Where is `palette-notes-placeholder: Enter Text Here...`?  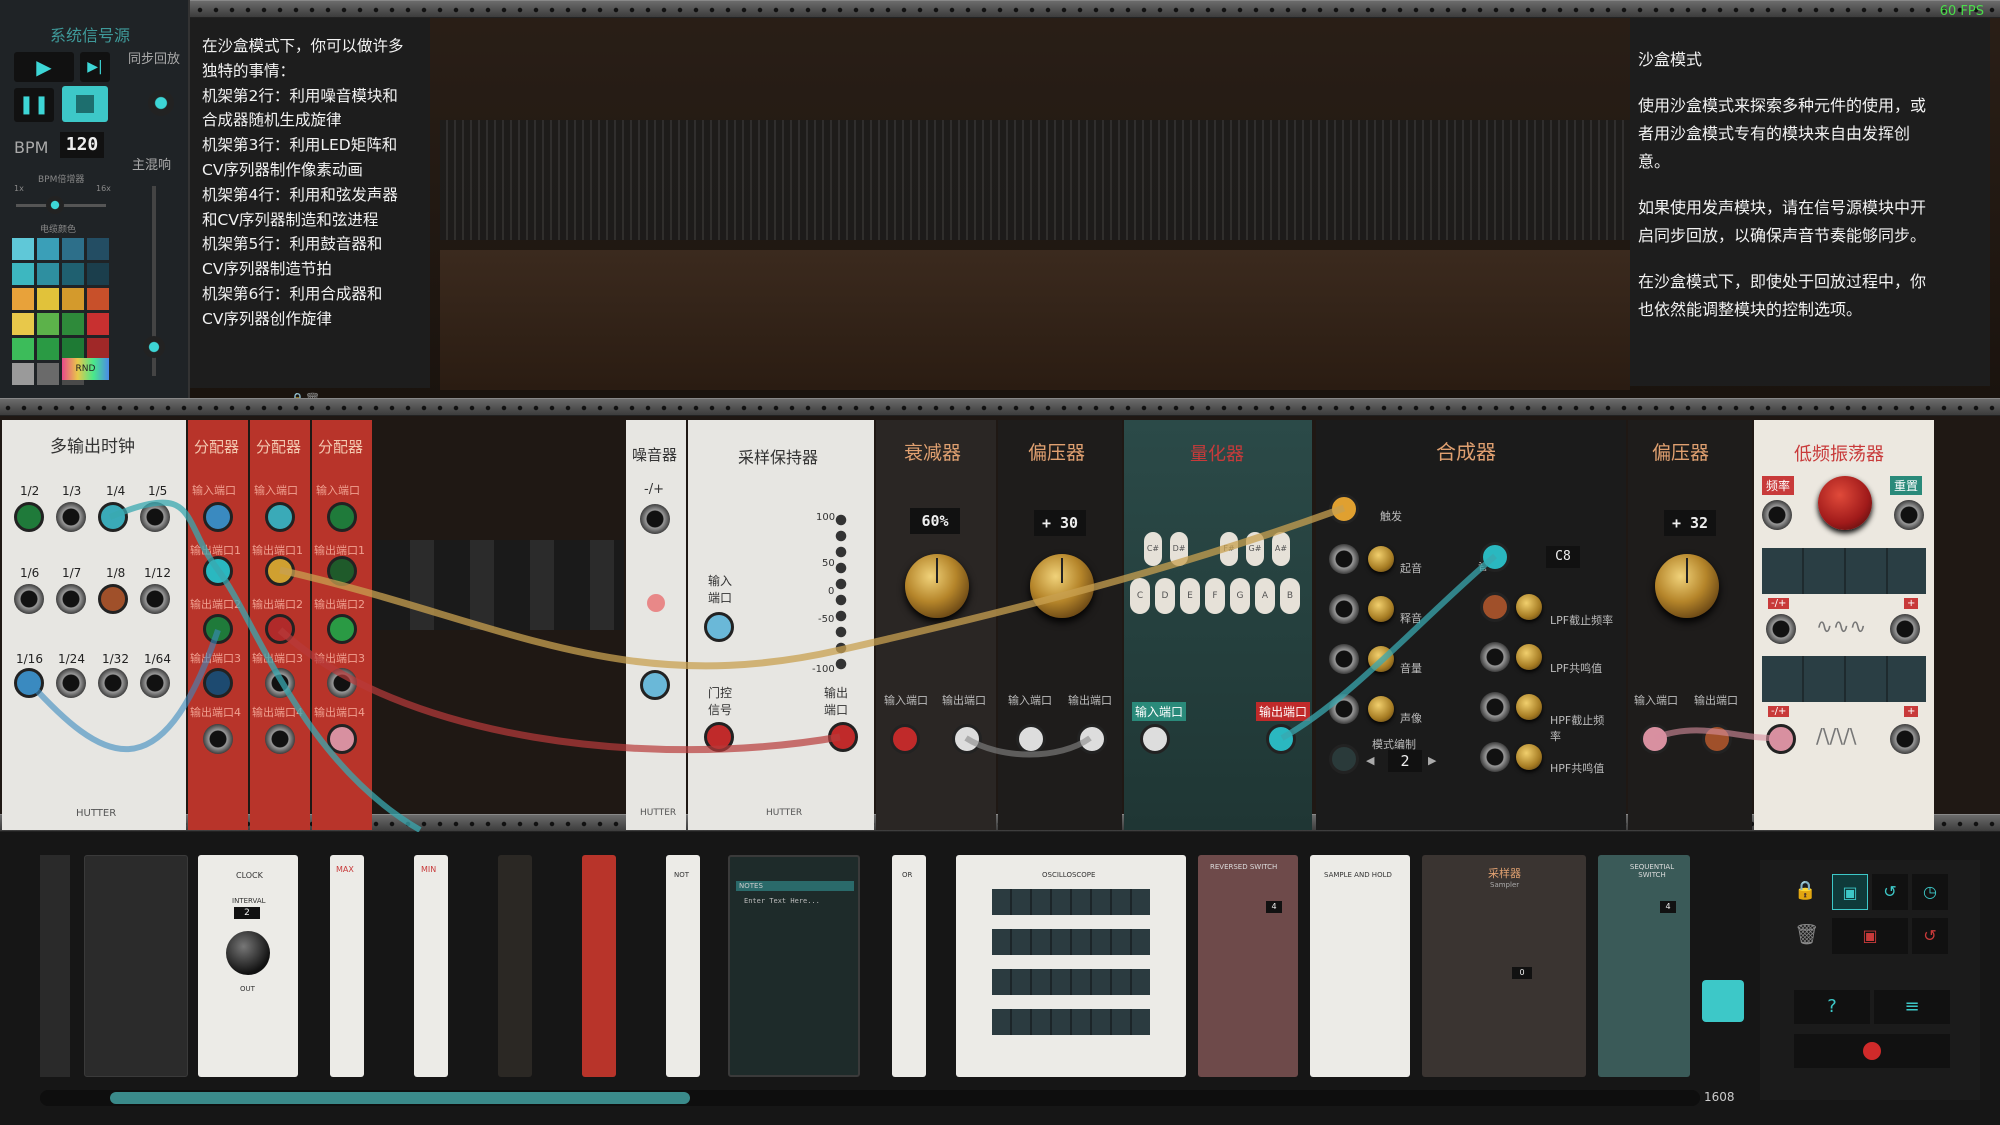 palette-notes-placeholder: Enter Text Here... is located at coordinates (782, 901).